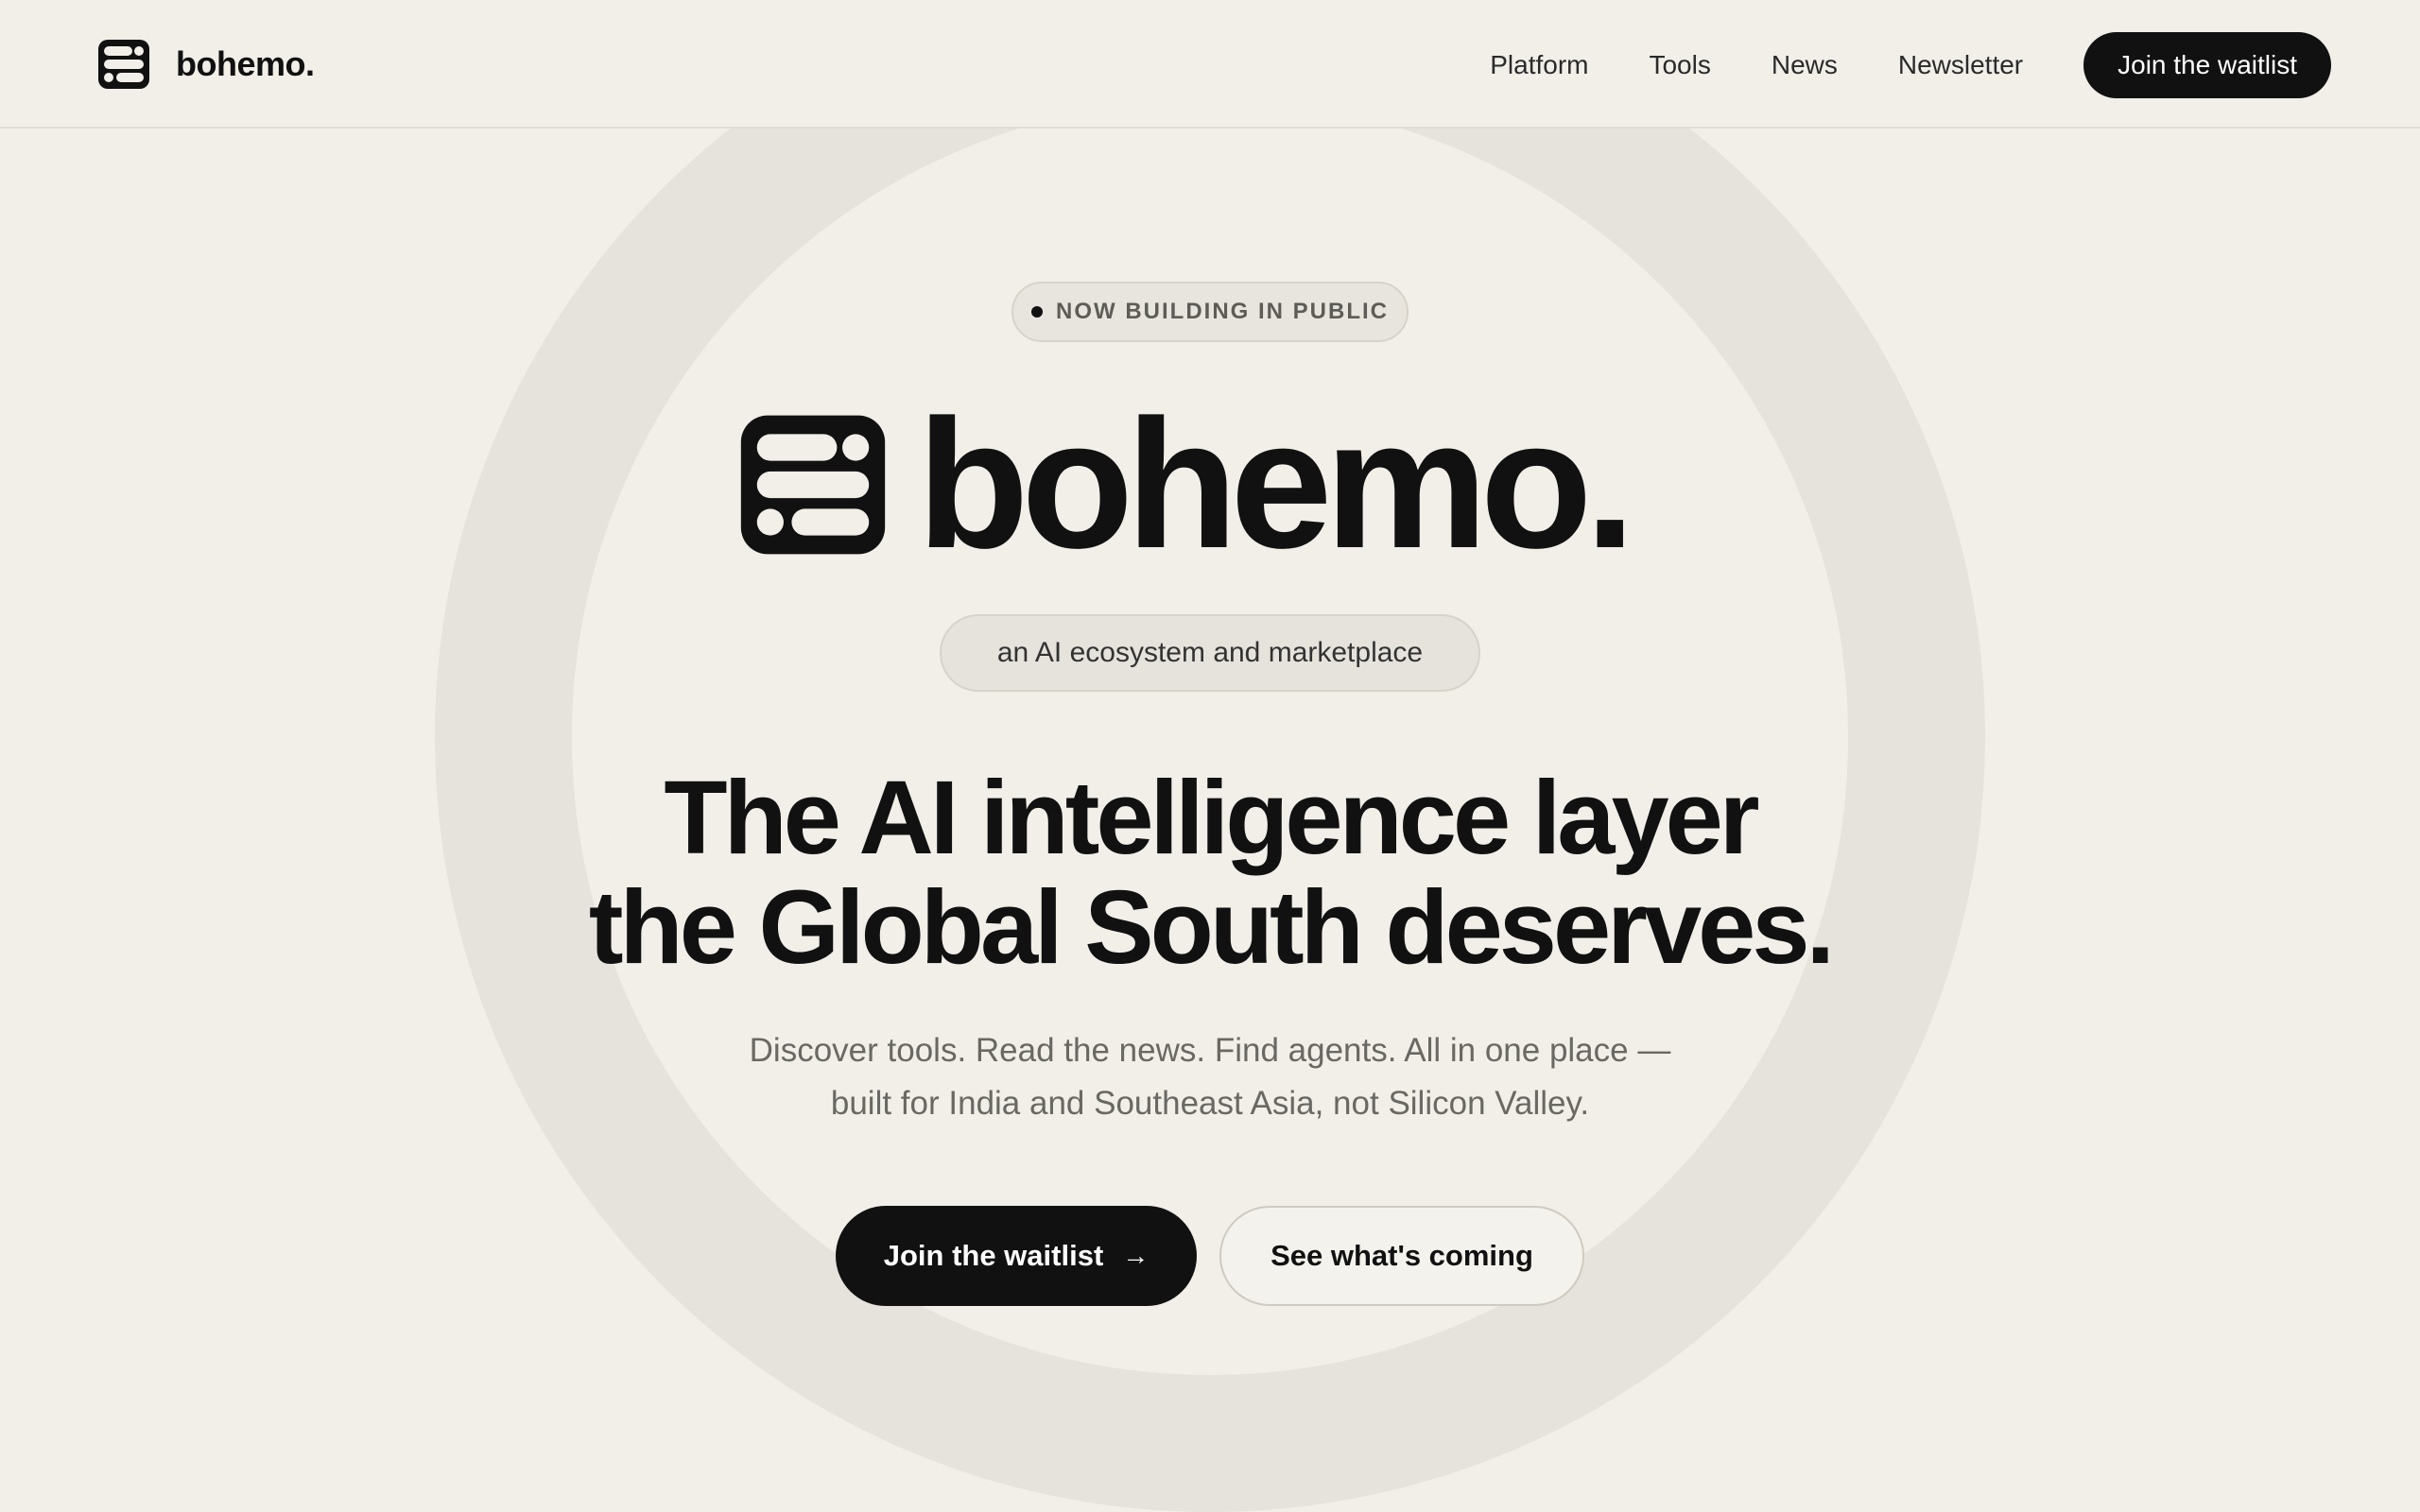 The image size is (2420, 1512). Describe the element at coordinates (1276, 484) in the screenshot. I see `hero-logo-wordmark: bohemo.` at that location.